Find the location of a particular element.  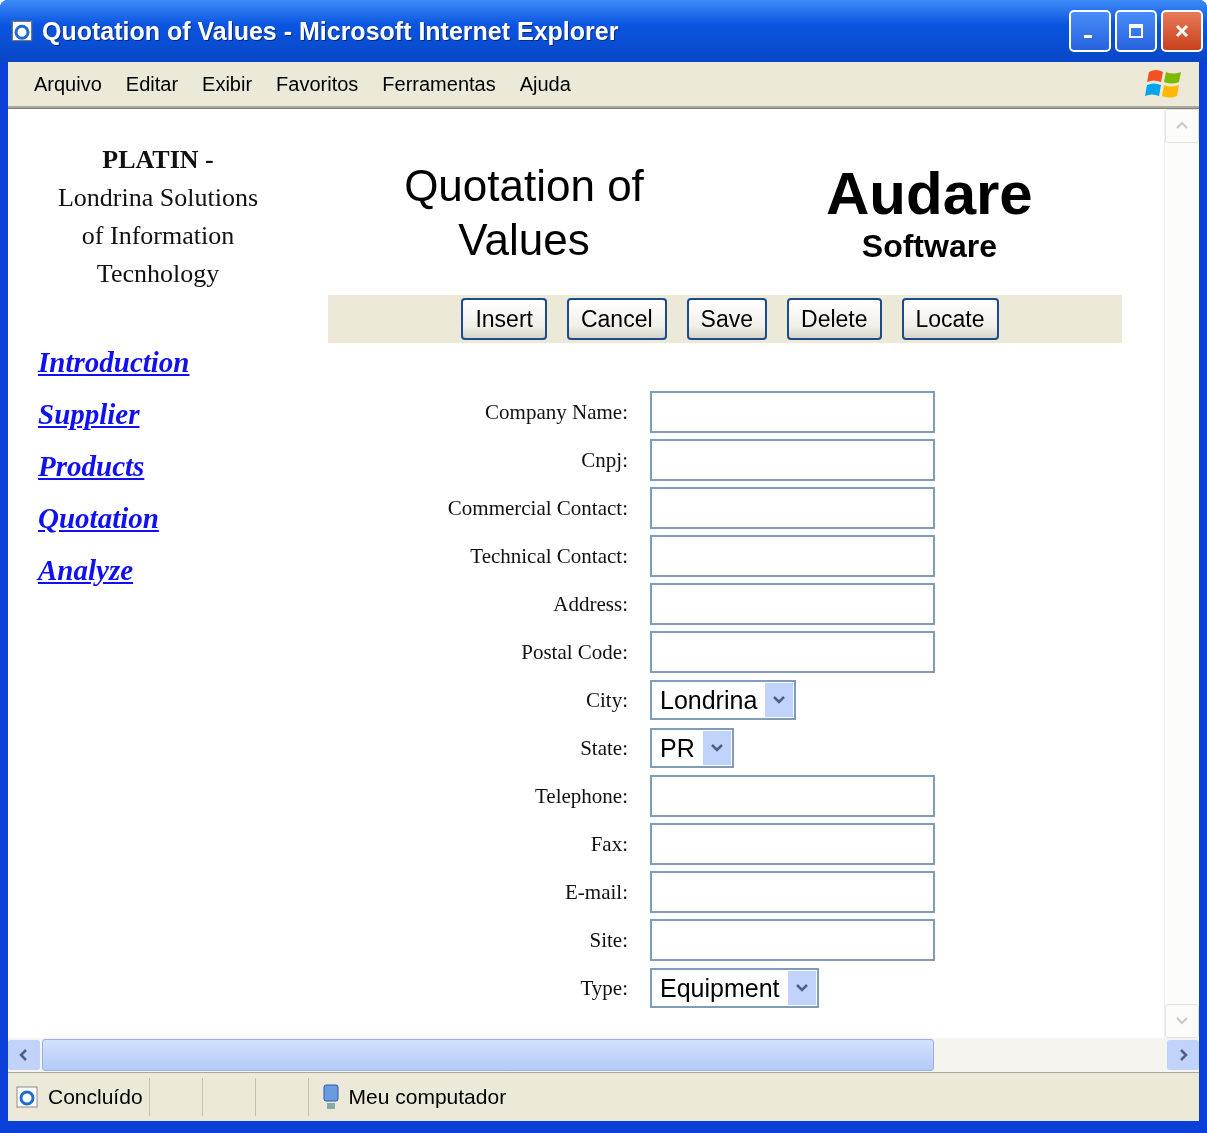

menu-item: Ferramentas is located at coordinates (443, 84).